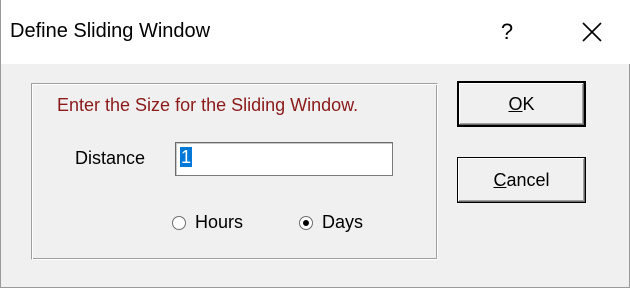  I want to click on cancel-button-label: Cancel, so click(521, 180).